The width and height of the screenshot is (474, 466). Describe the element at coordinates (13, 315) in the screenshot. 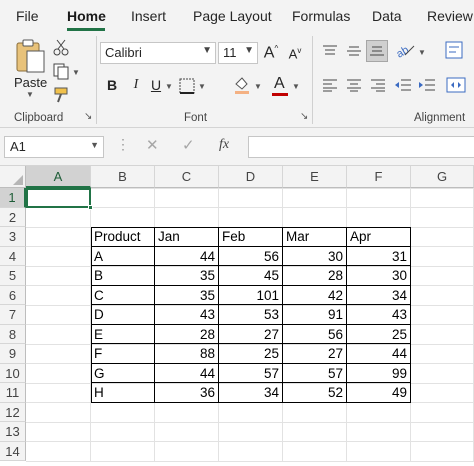

I see `row-header-7: 7` at that location.